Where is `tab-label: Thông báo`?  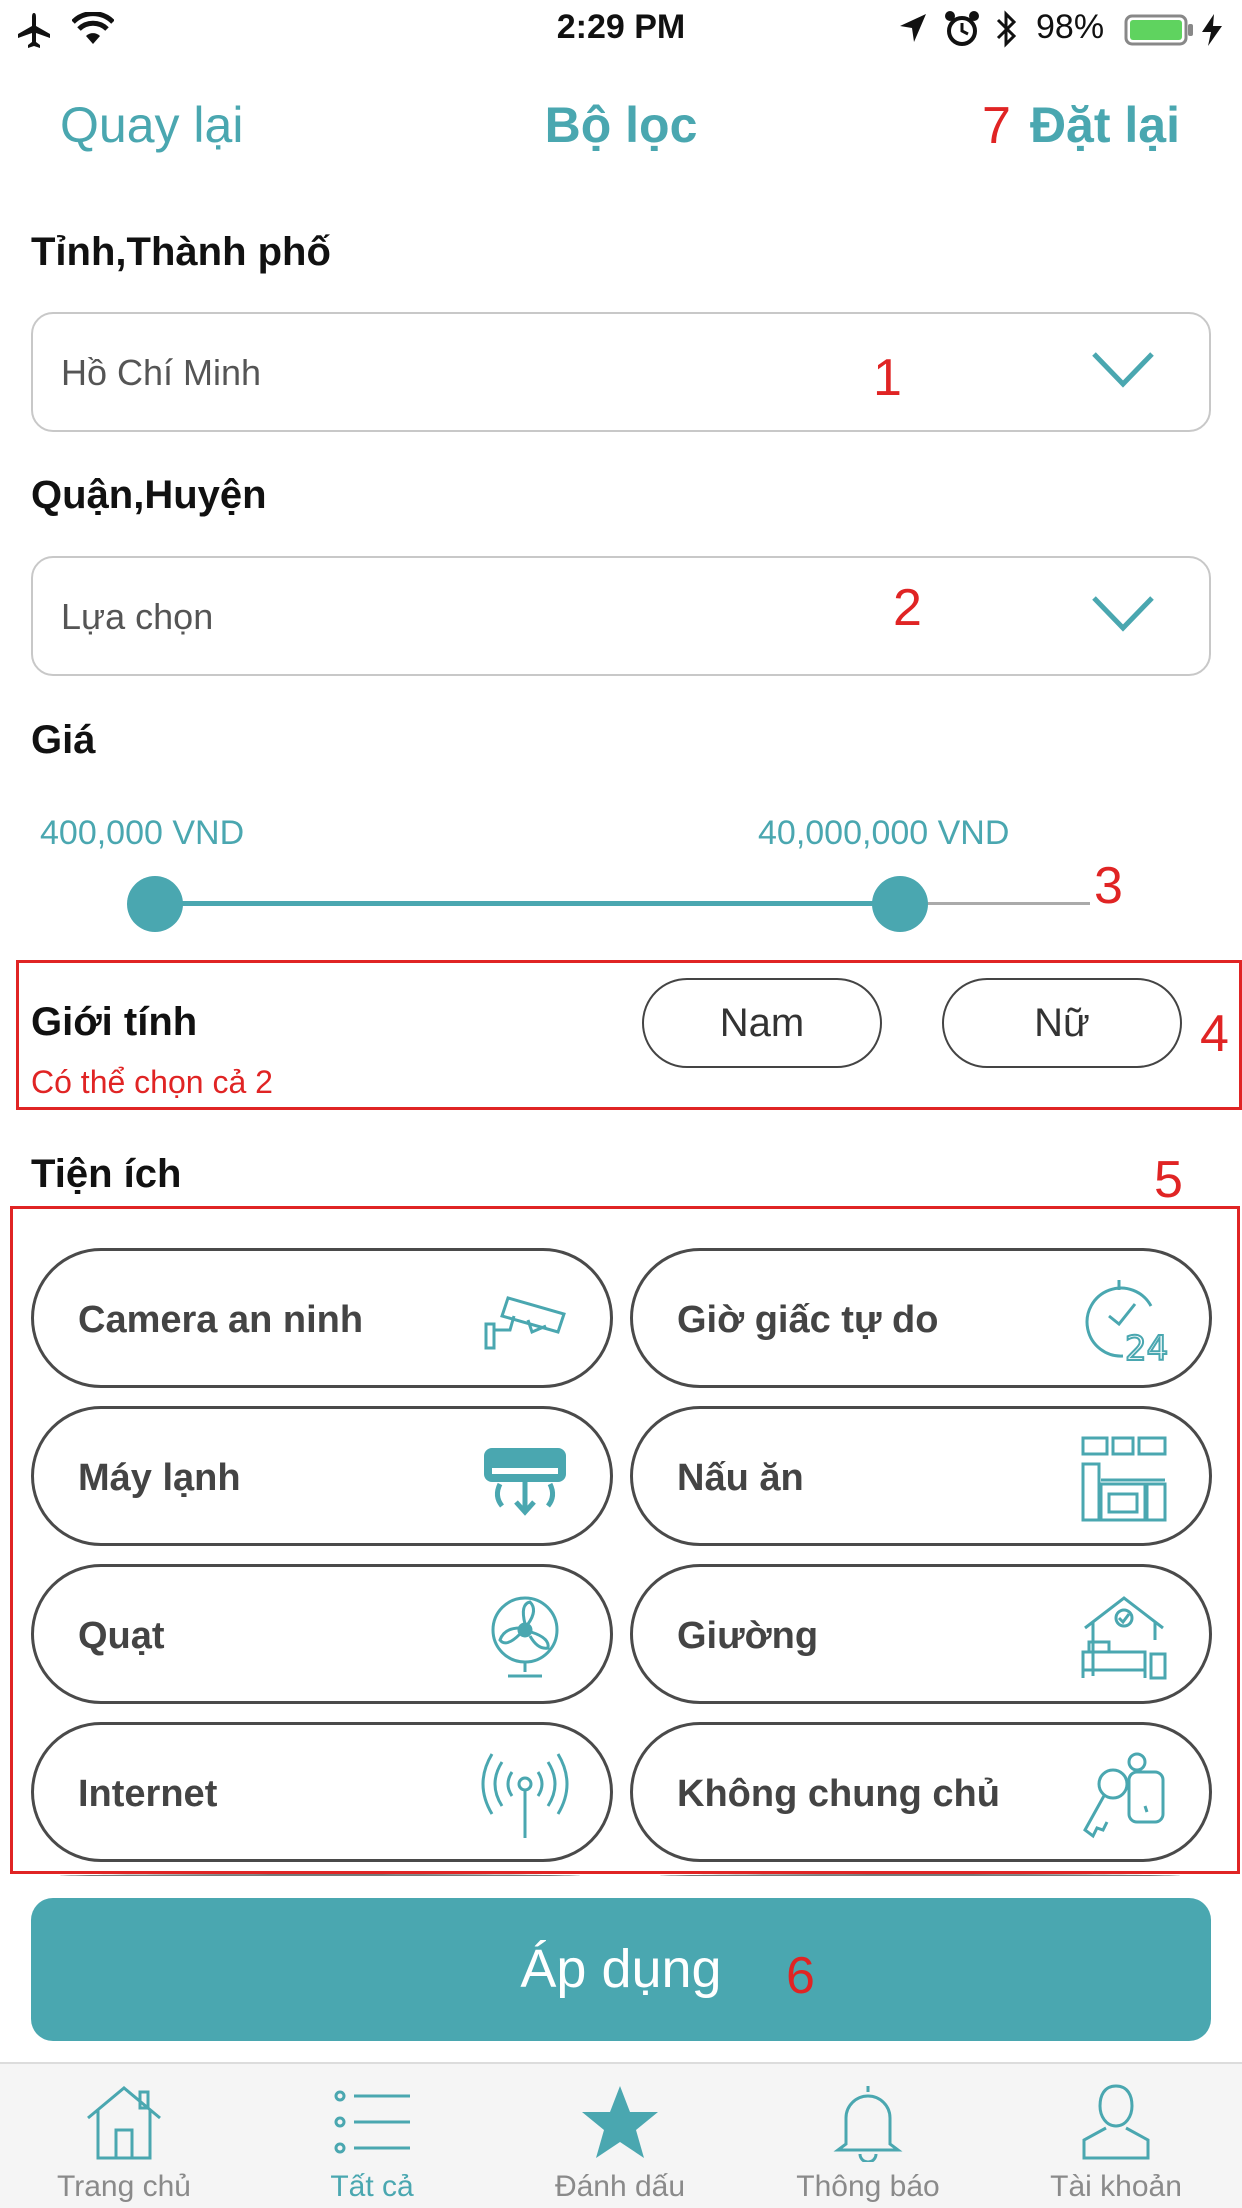 tab-label: Thông báo is located at coordinates (868, 2186).